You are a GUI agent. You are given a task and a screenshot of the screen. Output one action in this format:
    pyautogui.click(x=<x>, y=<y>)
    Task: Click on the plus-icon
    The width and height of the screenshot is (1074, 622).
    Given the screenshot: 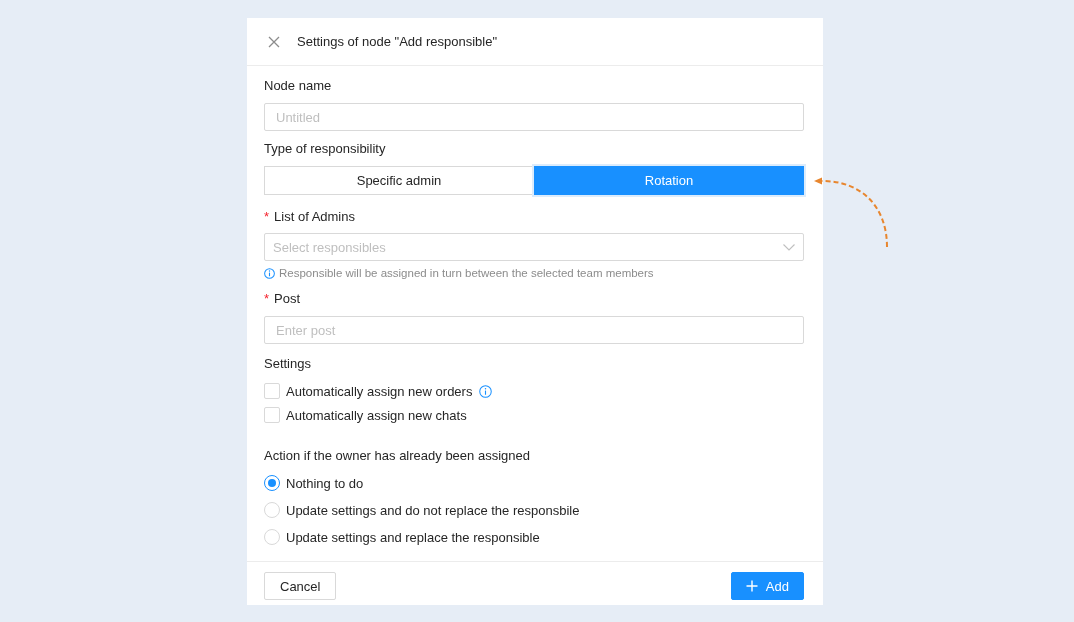 What is the action you would take?
    pyautogui.click(x=751, y=586)
    